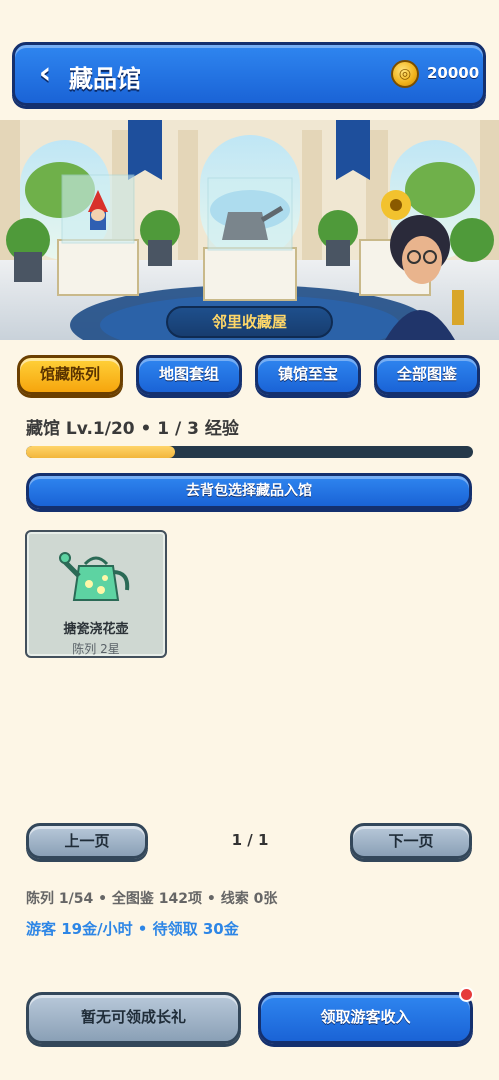 This screenshot has width=499, height=1080. I want to click on item-display-level: 陈列 2星, so click(96, 649).